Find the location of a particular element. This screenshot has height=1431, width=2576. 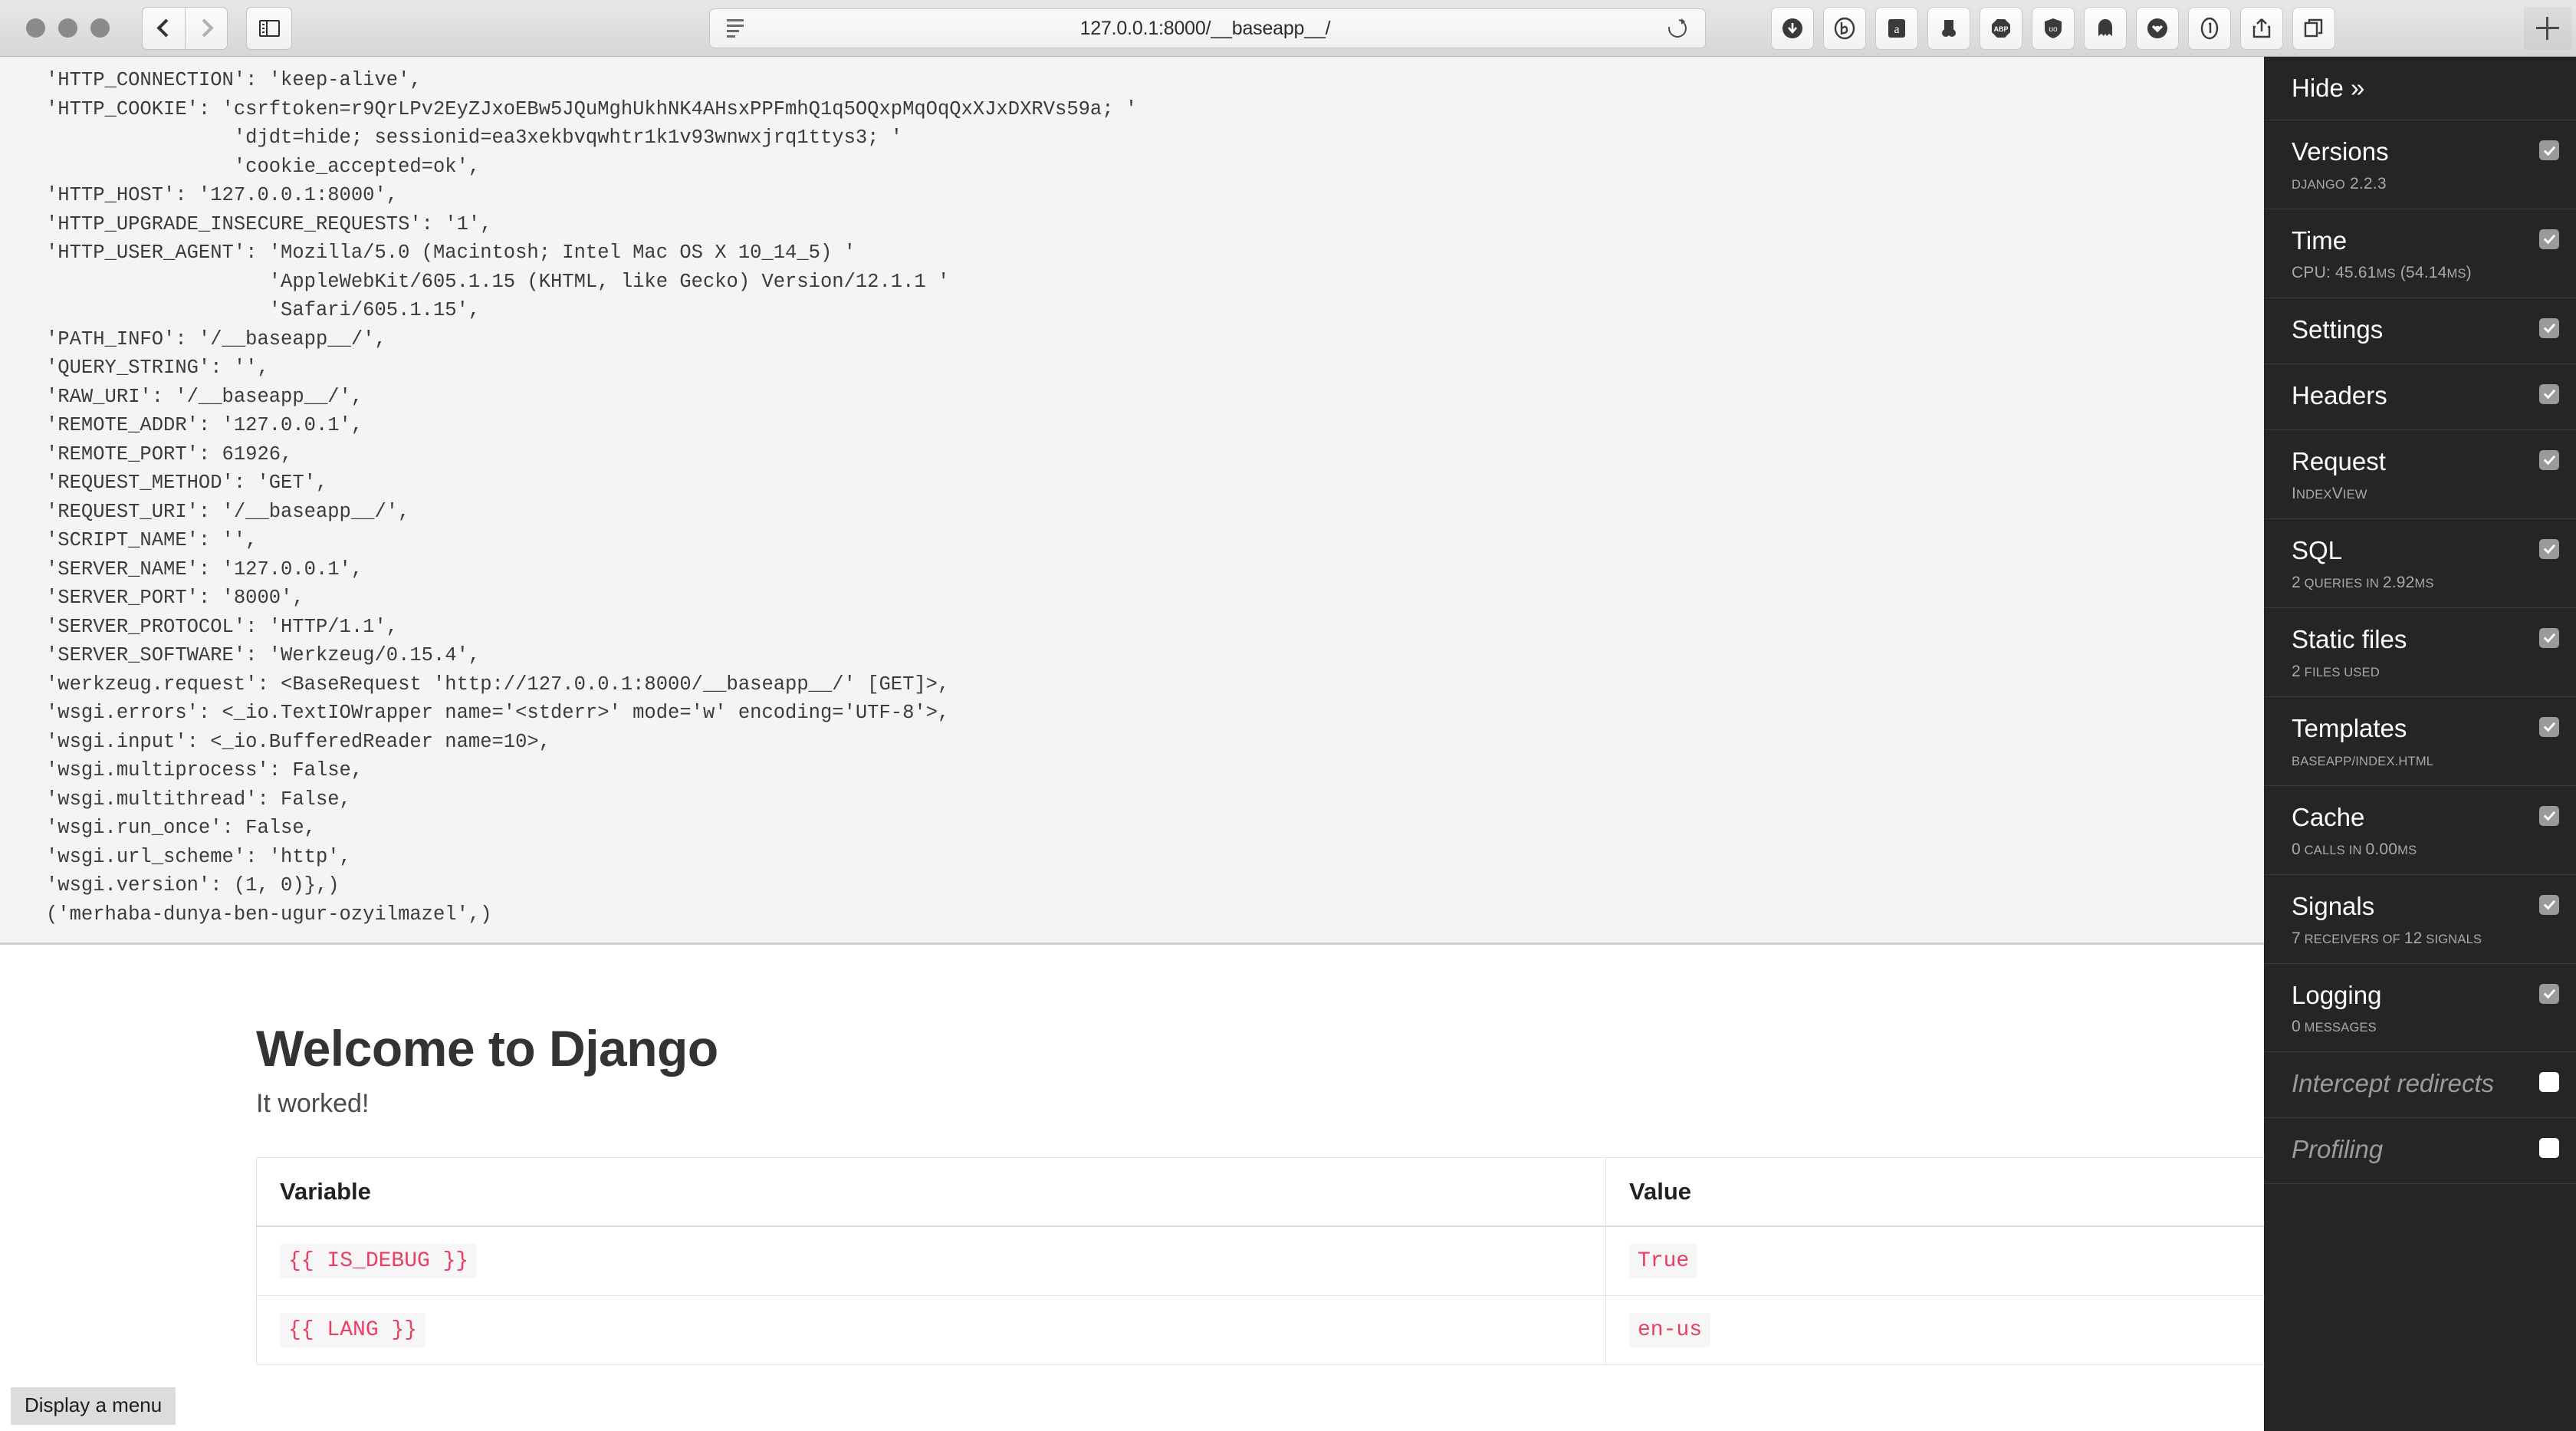

debug-panel-title: Request is located at coordinates (2339, 461).